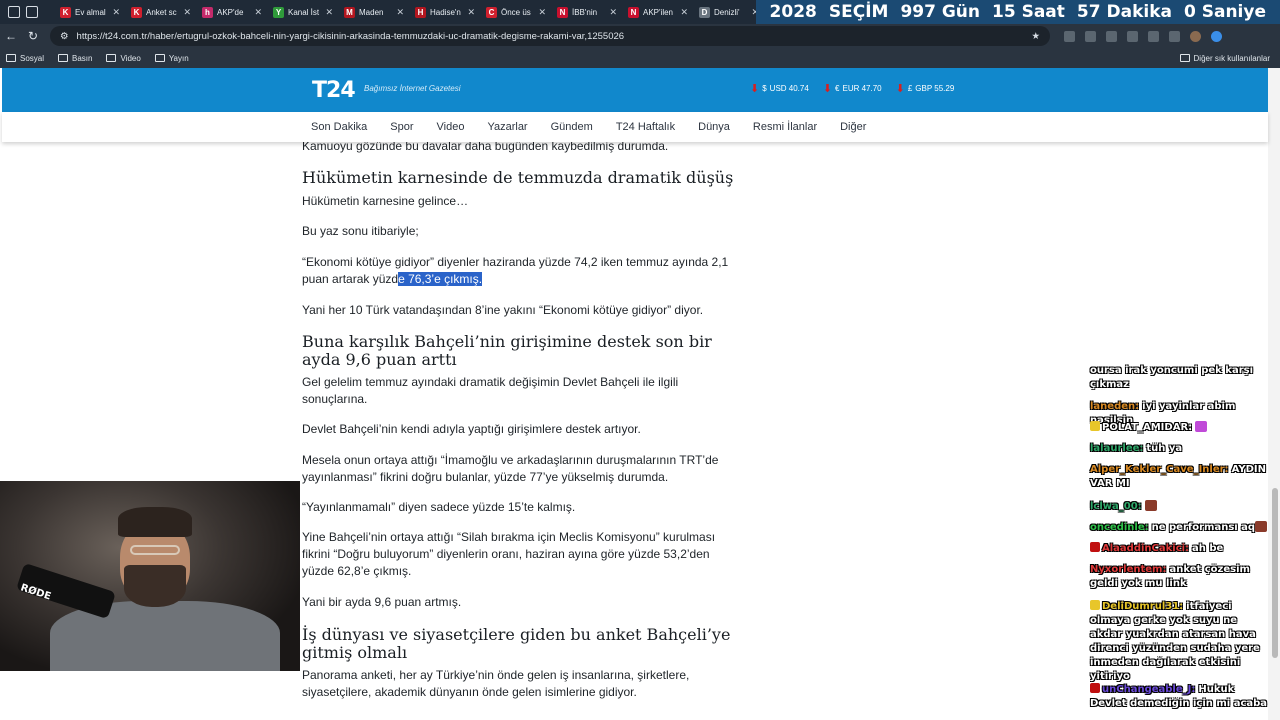  Describe the element at coordinates (729, 12) in the screenshot. I see `browser-tab: DDenizli'✕` at that location.